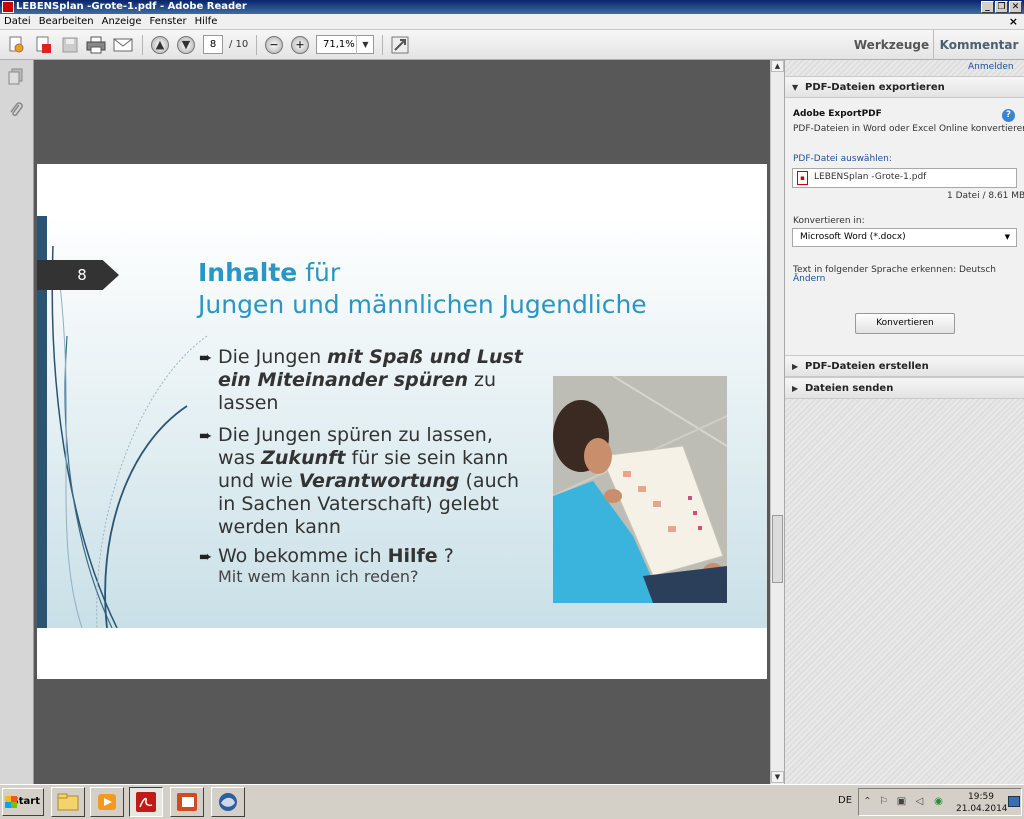 The height and width of the screenshot is (819, 1024). I want to click on sign-in-link: Anmelden, so click(991, 67).